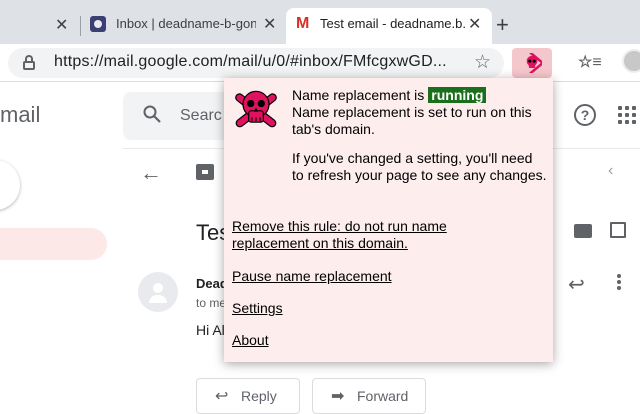  What do you see at coordinates (338, 396) in the screenshot?
I see `forward-icon: ➡` at bounding box center [338, 396].